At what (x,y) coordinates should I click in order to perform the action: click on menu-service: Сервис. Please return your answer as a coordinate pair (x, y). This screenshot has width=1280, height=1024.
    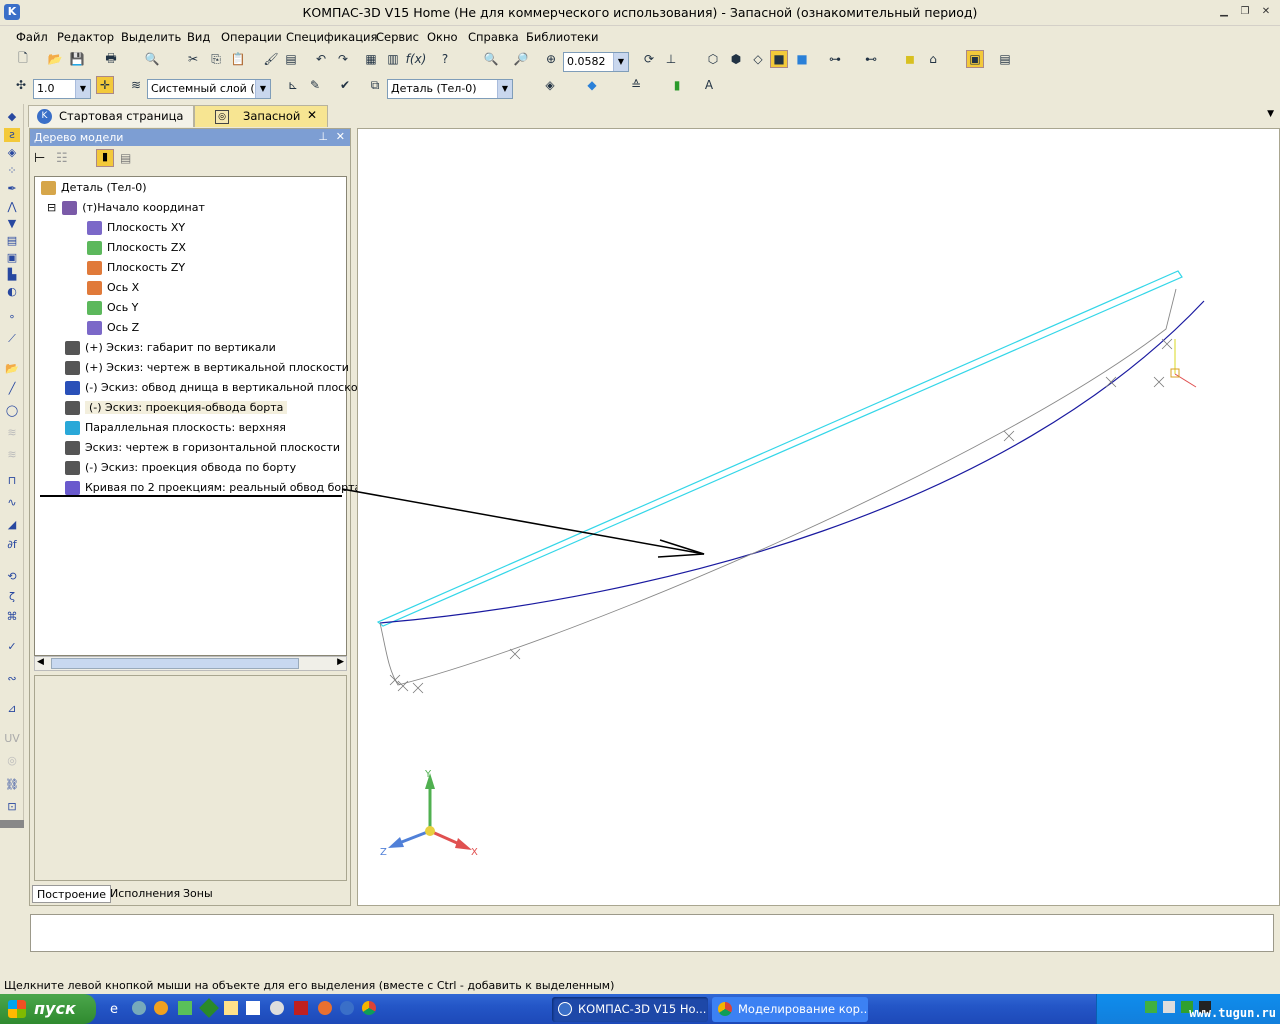
    Looking at the image, I should click on (397, 37).